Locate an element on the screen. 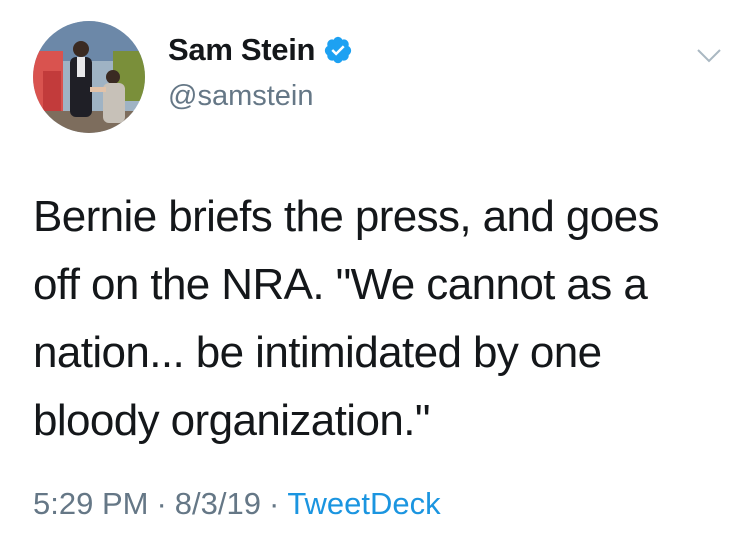 This screenshot has height=551, width=750. tweet-date: 8/3/19 is located at coordinates (218, 504).